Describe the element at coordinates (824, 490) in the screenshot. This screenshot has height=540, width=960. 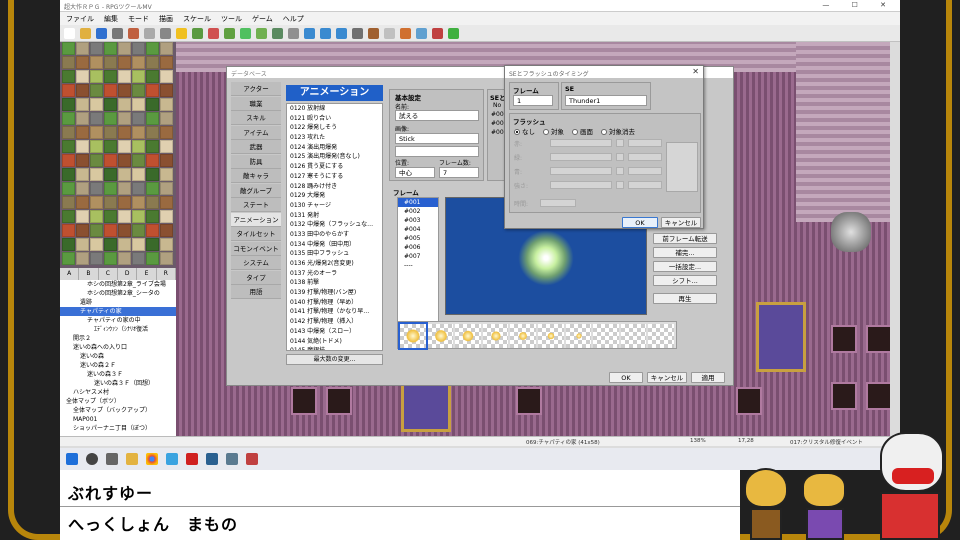
I see `wario-character-head` at that location.